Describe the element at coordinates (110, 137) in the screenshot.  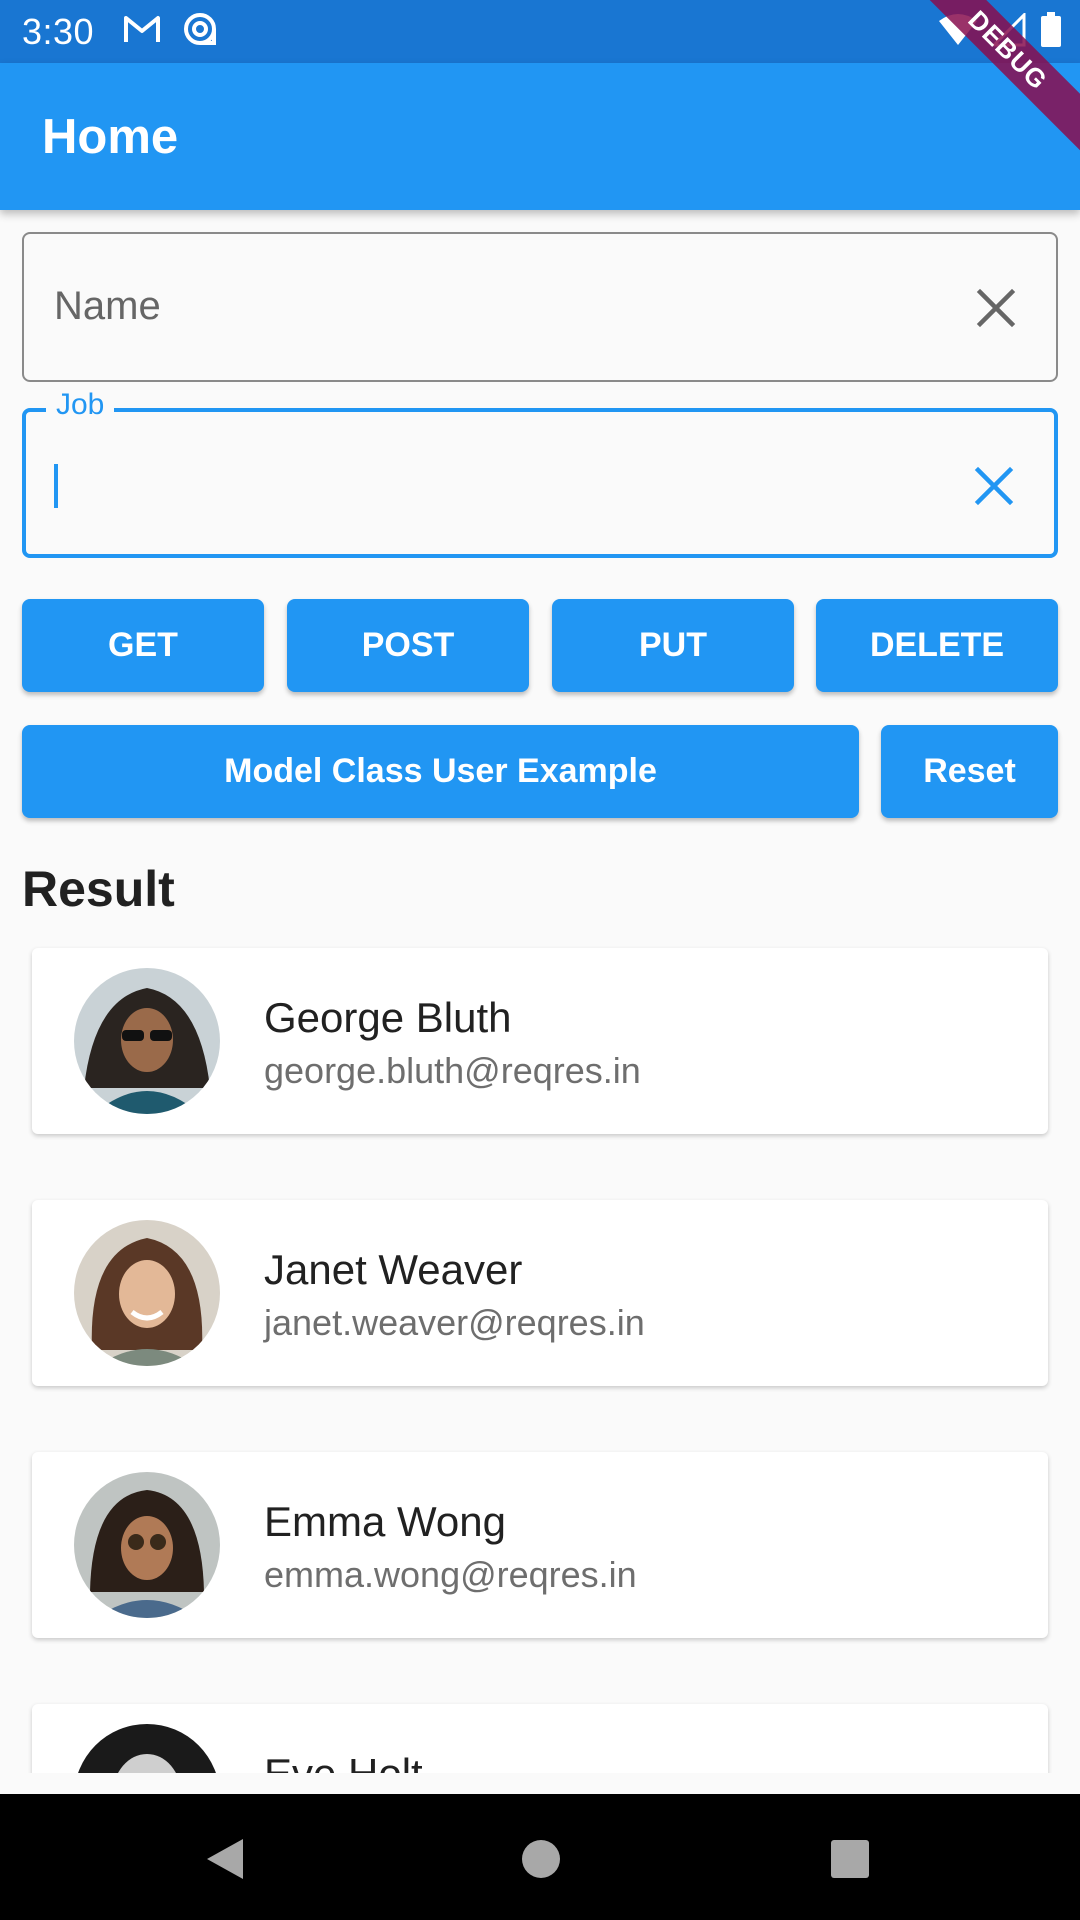
I see `app-title: Home` at that location.